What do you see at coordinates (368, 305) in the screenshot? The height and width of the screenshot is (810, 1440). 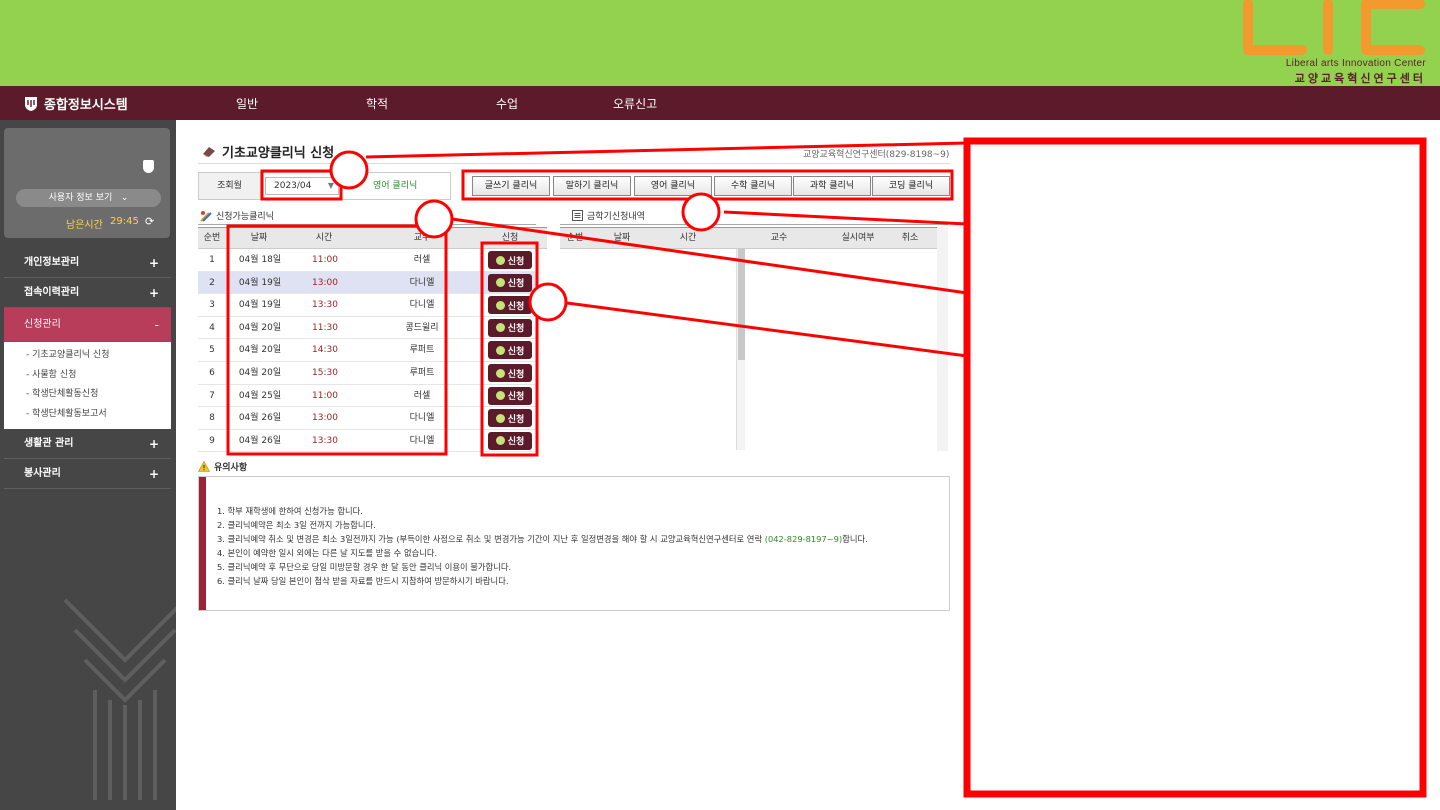 I see `table-row: 3 04월 19일 13:30 다니엘 신청` at bounding box center [368, 305].